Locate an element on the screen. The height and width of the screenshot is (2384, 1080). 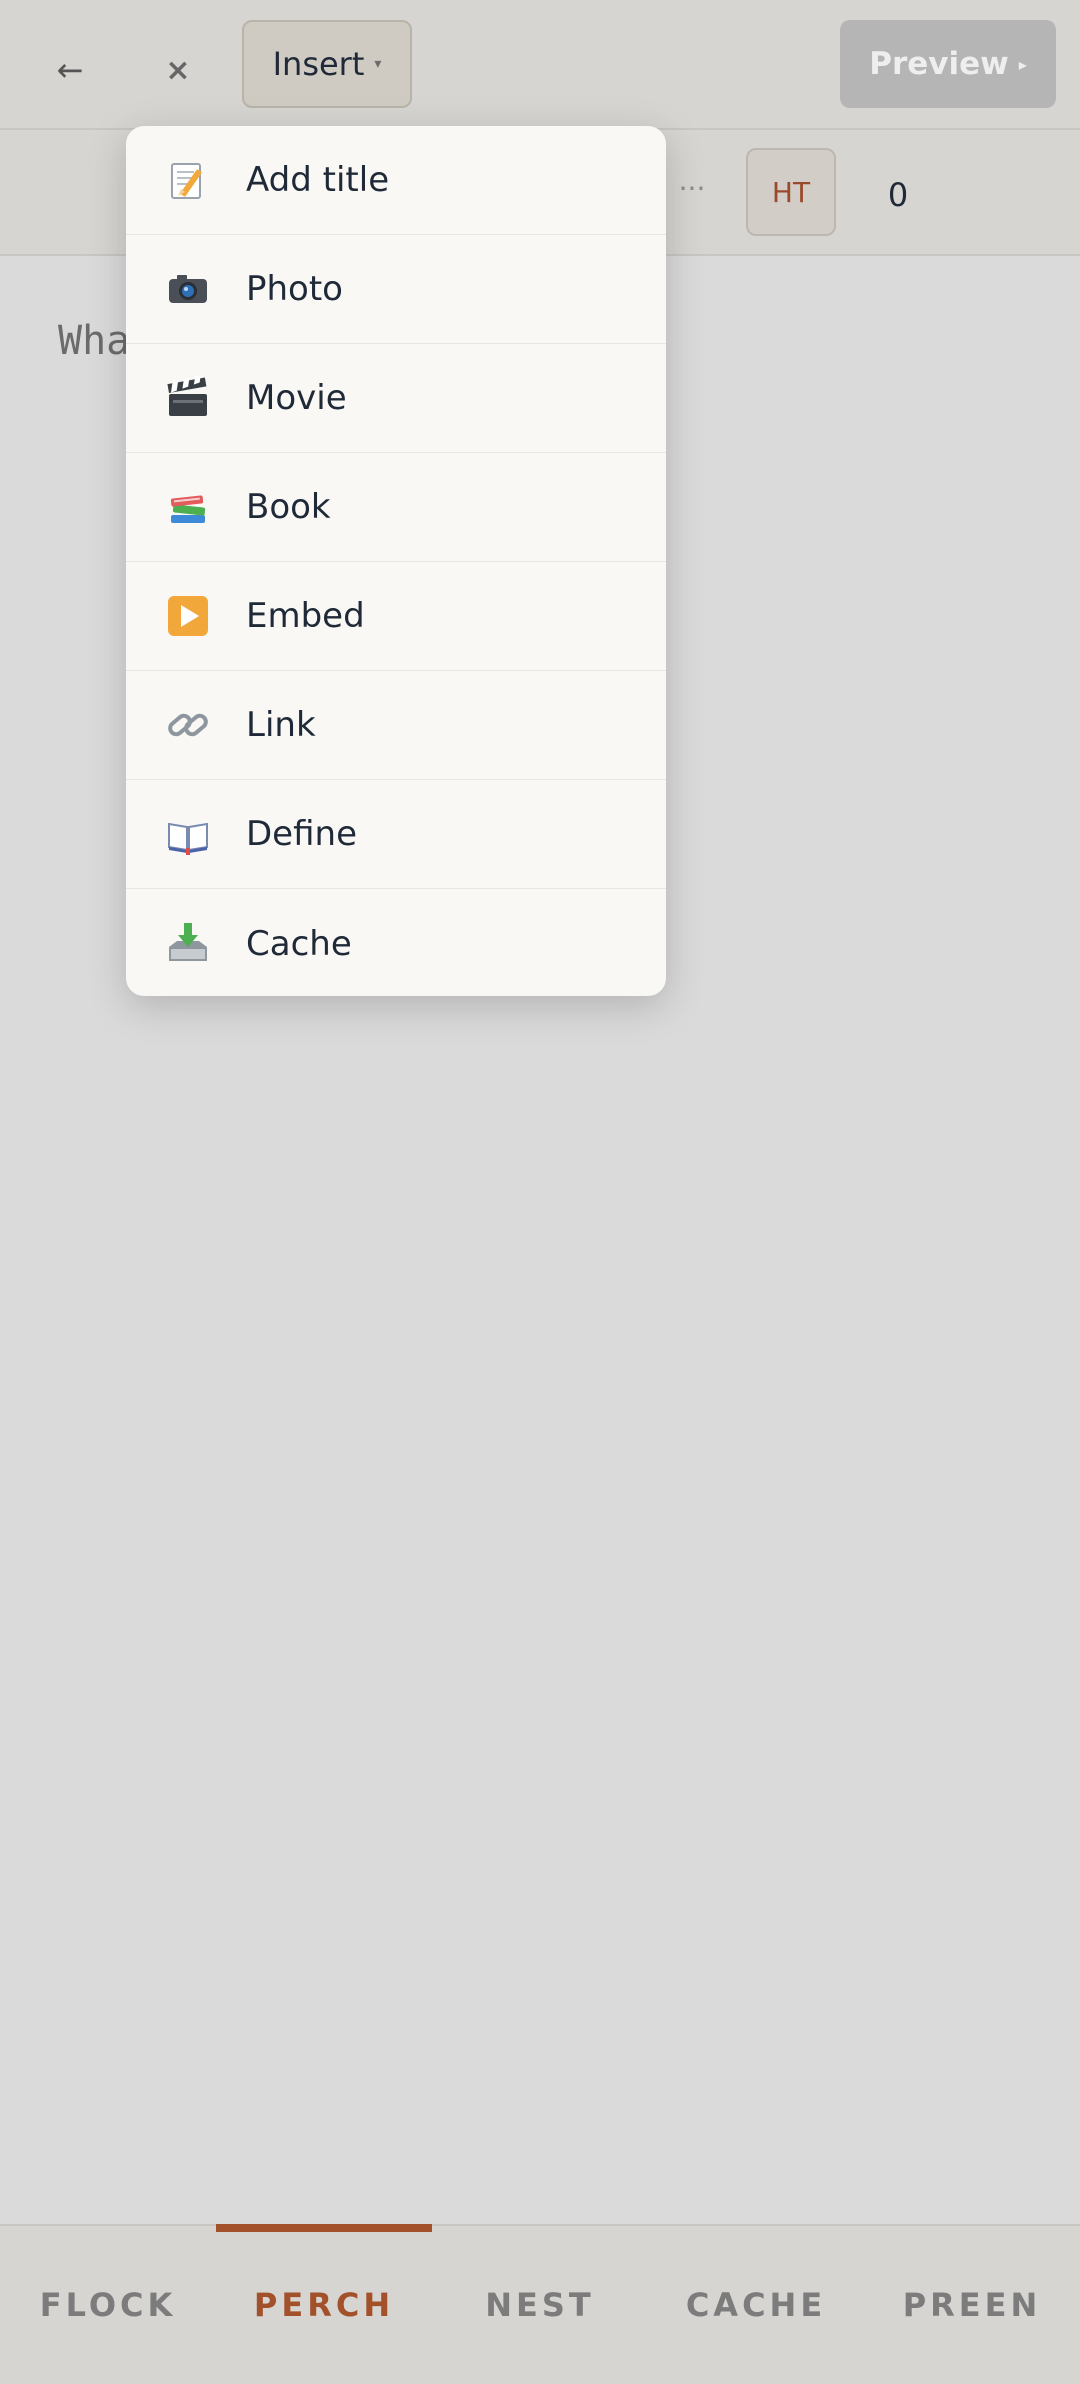
menu-item-label: Movie is located at coordinates (296, 398).